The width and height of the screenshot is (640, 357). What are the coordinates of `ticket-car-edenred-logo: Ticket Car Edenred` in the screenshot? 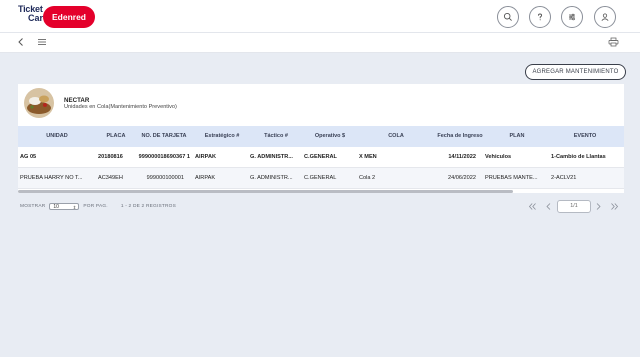 It's located at (56, 16).